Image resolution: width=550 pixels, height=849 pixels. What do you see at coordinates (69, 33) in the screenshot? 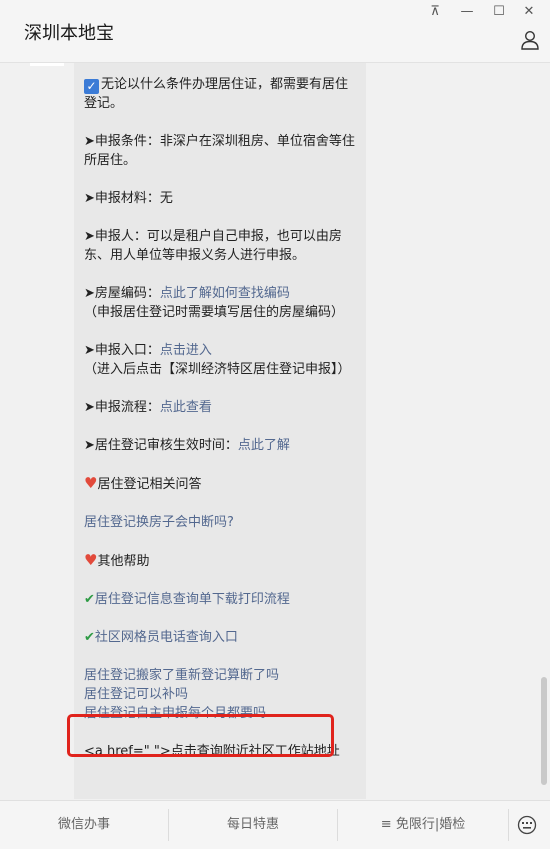
I see `window-title: 深圳本地宝` at bounding box center [69, 33].